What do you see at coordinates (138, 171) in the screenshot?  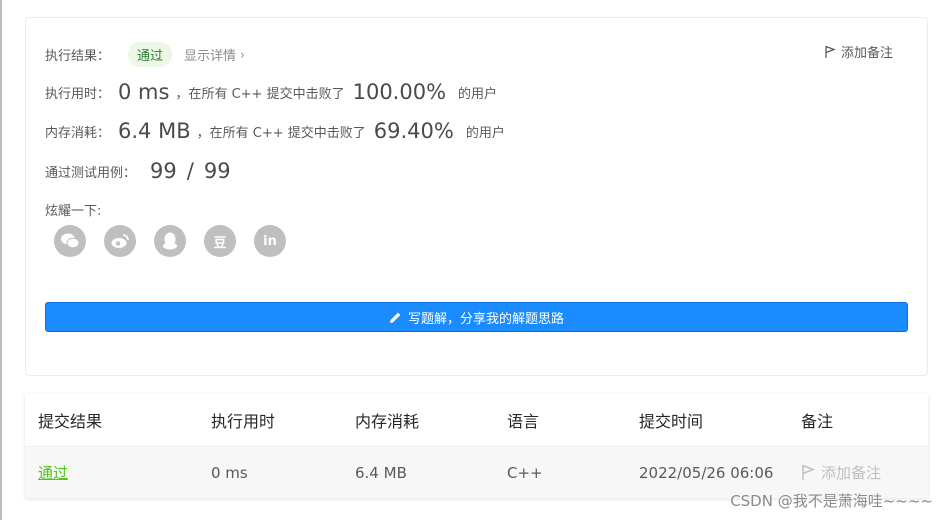 I see `tests-row: 通过测试用例： 99 / 99` at bounding box center [138, 171].